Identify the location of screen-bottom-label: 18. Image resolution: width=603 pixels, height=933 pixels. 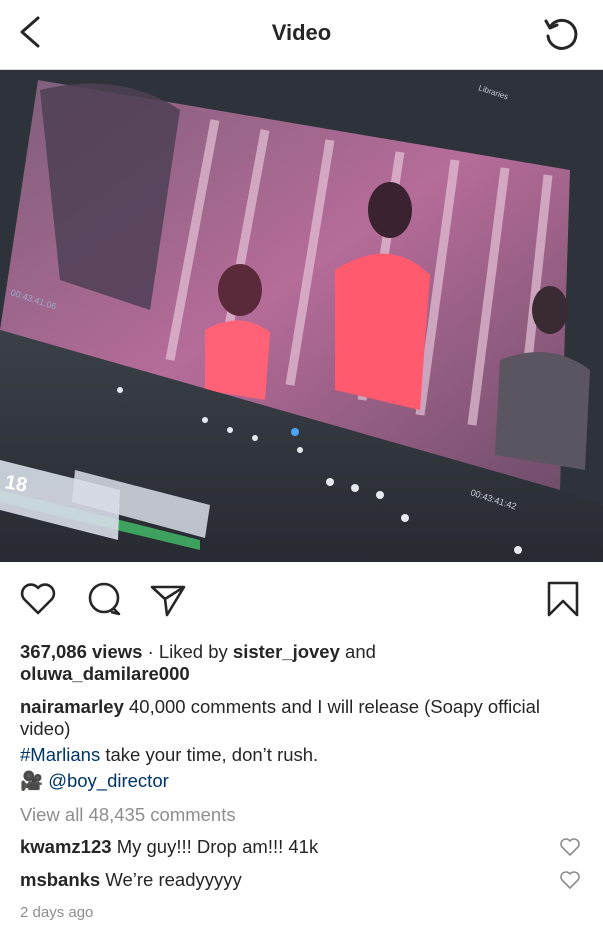
(16, 484).